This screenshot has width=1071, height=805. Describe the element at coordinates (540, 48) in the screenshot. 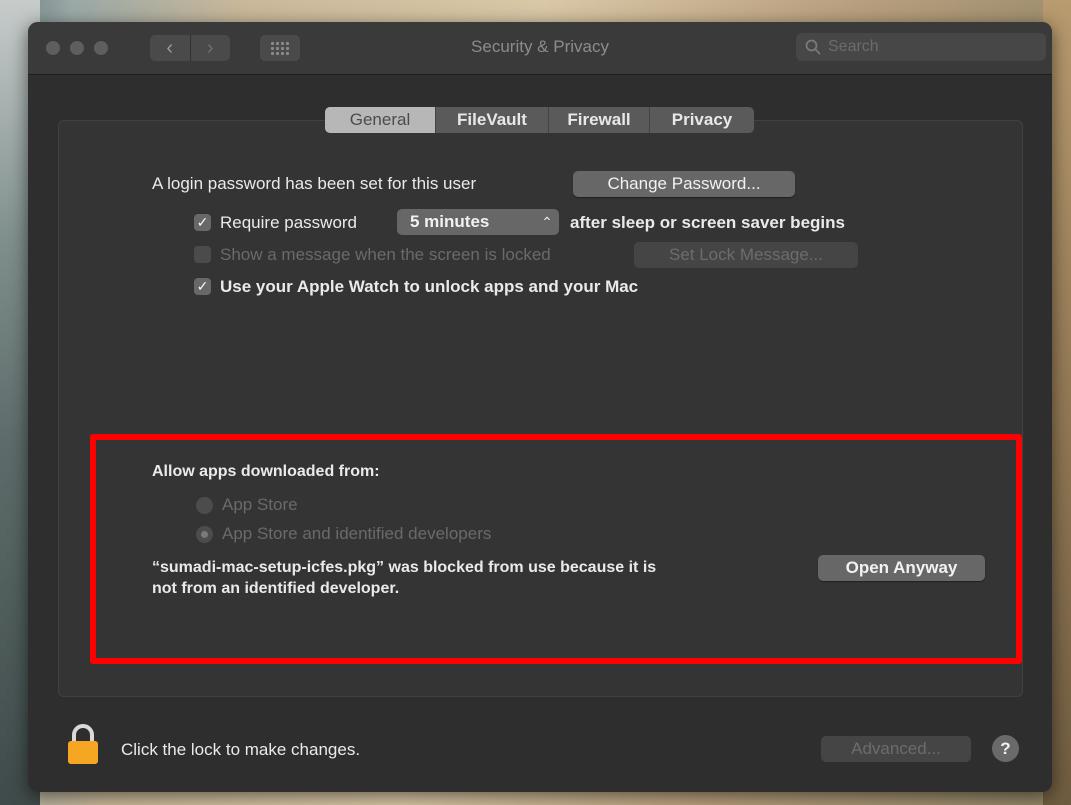

I see `title-bar: ‹ › Security & Privacy Search` at that location.